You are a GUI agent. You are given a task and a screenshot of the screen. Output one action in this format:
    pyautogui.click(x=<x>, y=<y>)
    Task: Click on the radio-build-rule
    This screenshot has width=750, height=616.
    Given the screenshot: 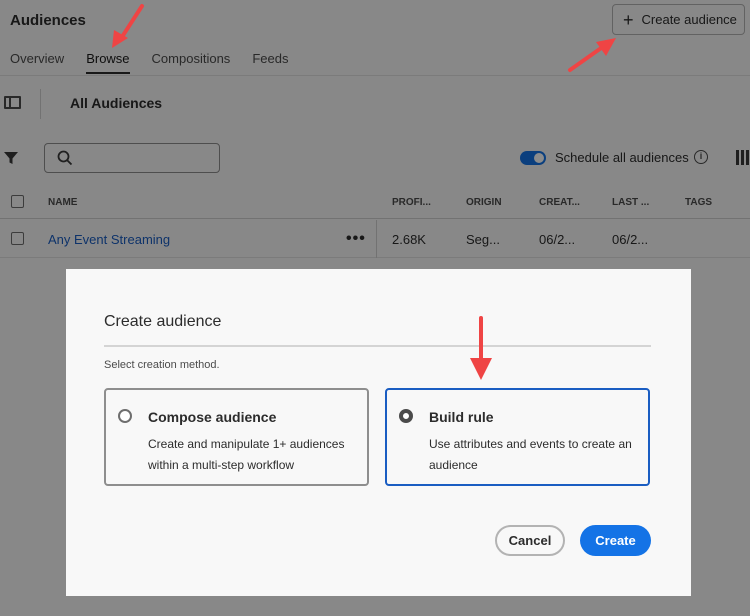 What is the action you would take?
    pyautogui.click(x=406, y=416)
    